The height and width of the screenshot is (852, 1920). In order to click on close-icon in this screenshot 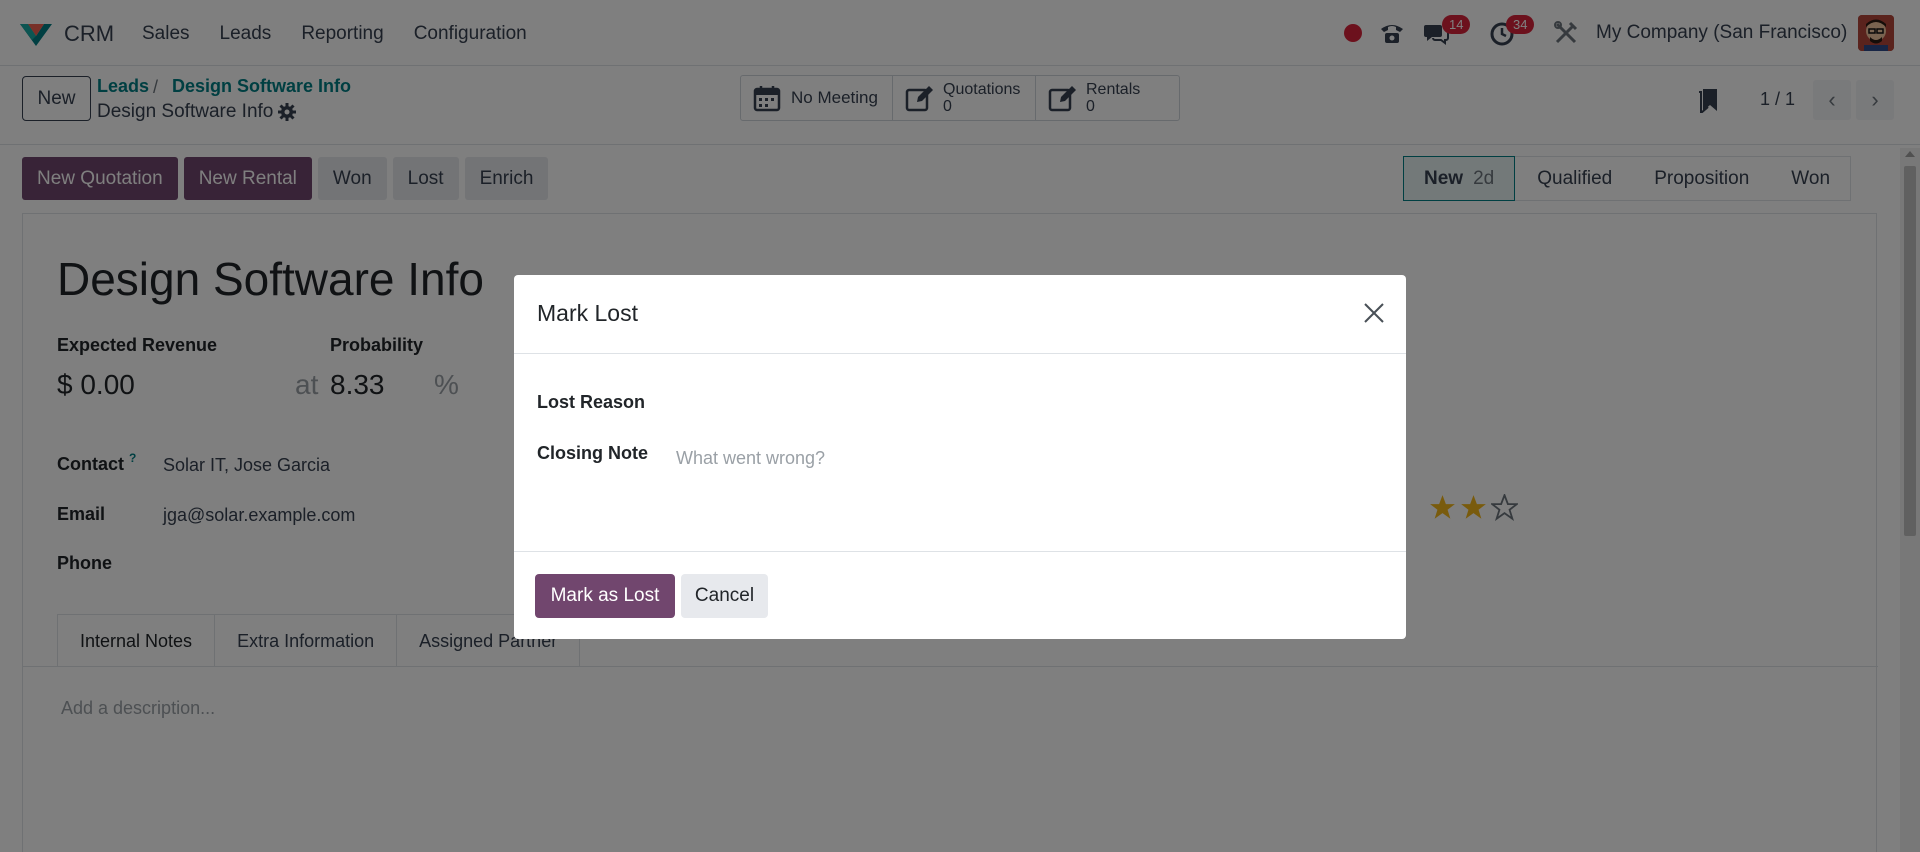, I will do `click(1374, 313)`.